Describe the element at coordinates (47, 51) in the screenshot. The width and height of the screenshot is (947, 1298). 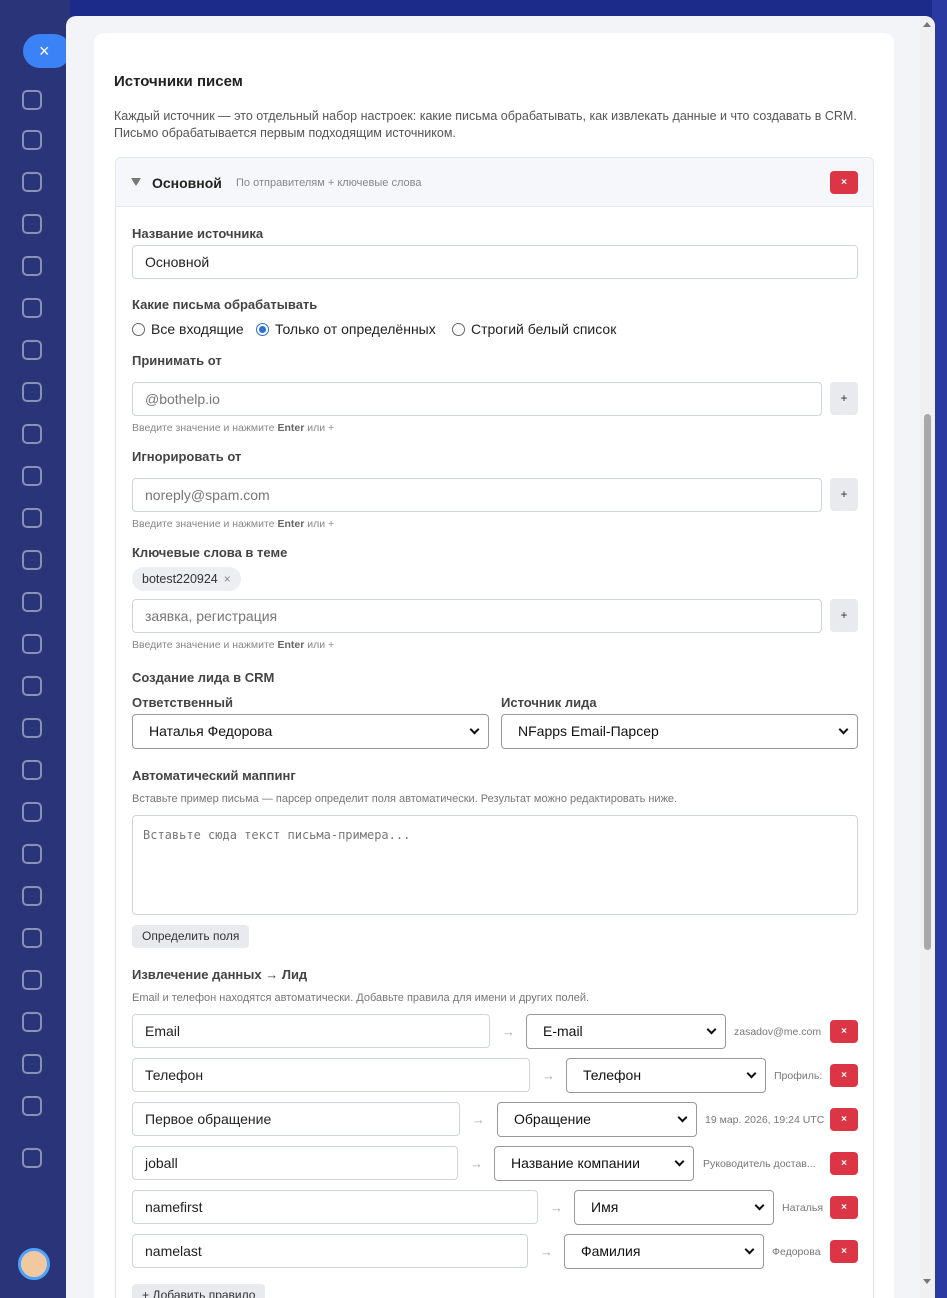
I see `close-modal-button: ×` at that location.